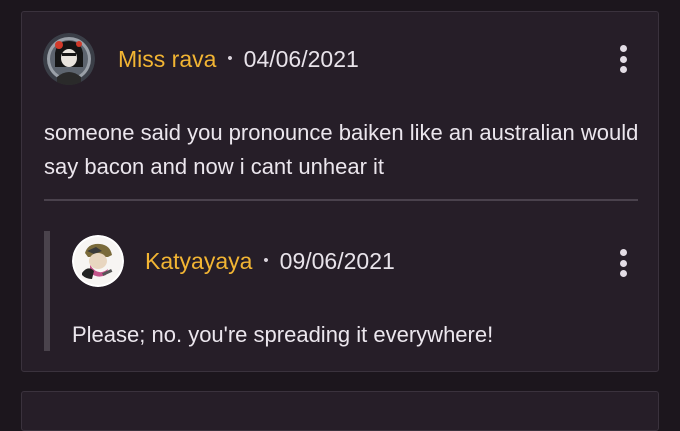 This screenshot has height=431, width=680. What do you see at coordinates (340, 411) in the screenshot?
I see `next-comment-card` at bounding box center [340, 411].